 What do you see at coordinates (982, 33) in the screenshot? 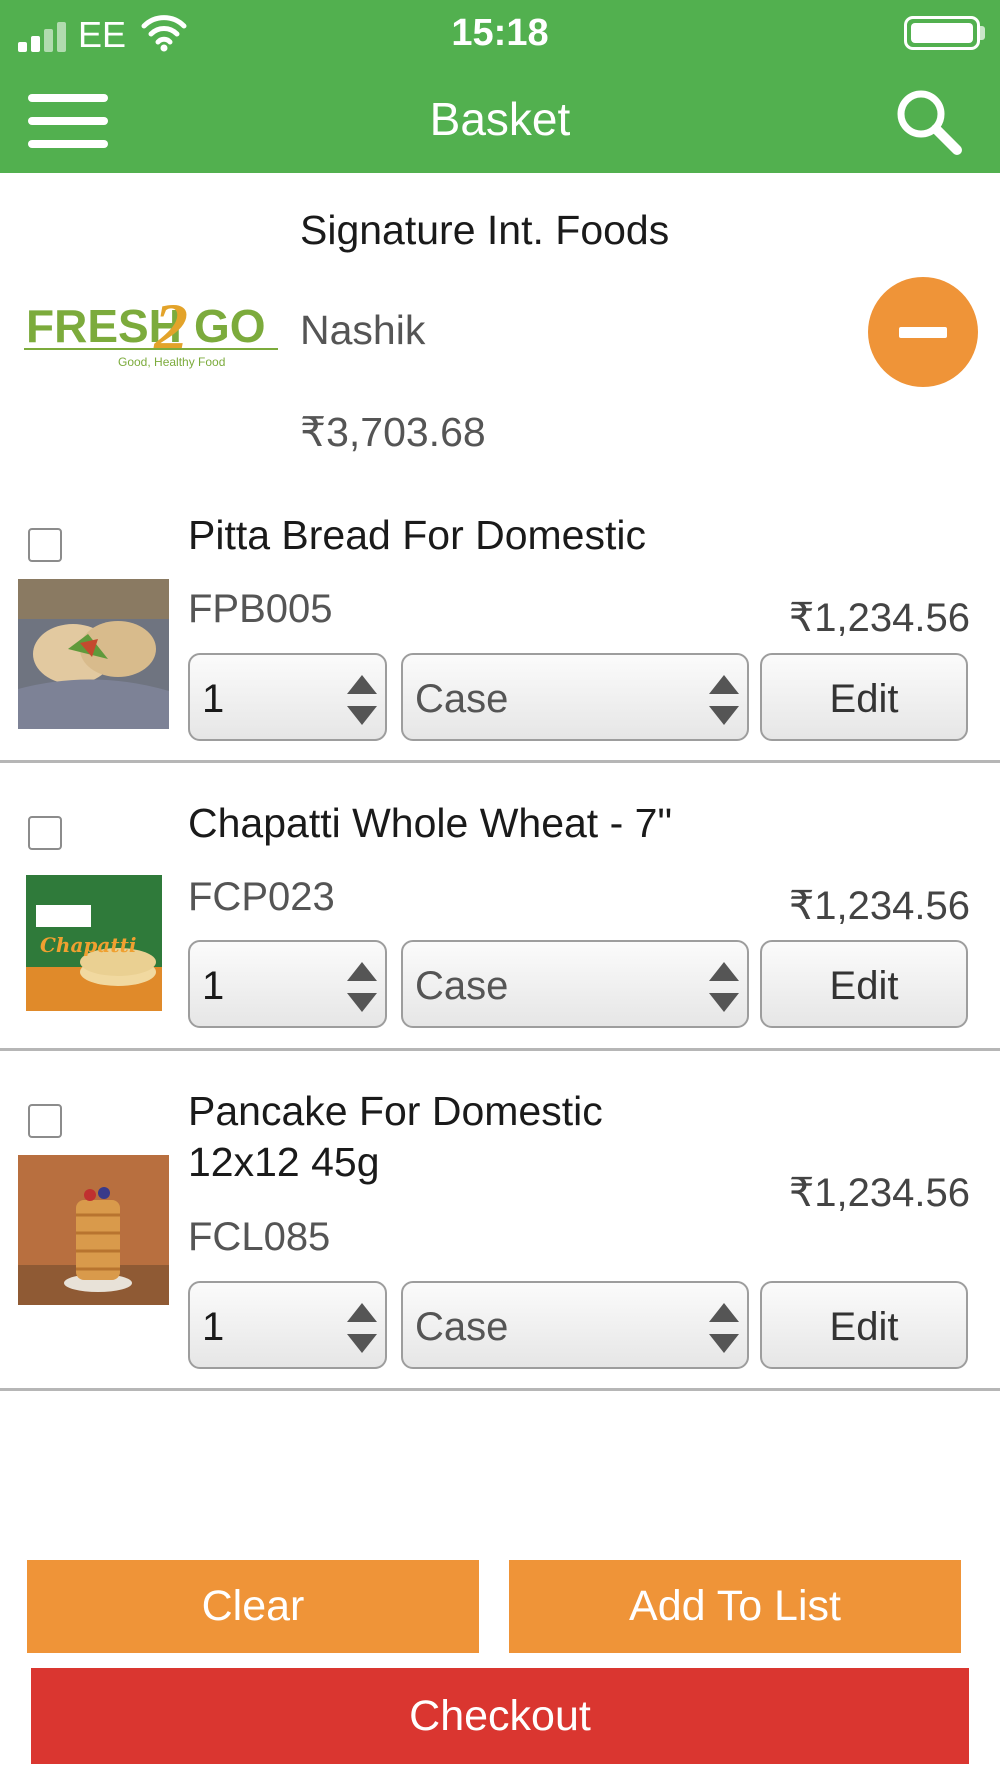
I see `battery-tip` at bounding box center [982, 33].